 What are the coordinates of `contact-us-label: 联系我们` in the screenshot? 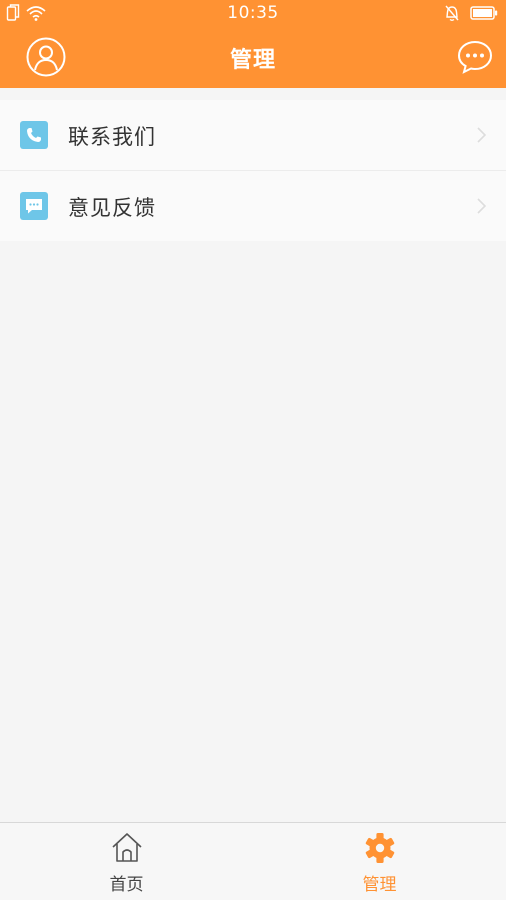 It's located at (112, 137).